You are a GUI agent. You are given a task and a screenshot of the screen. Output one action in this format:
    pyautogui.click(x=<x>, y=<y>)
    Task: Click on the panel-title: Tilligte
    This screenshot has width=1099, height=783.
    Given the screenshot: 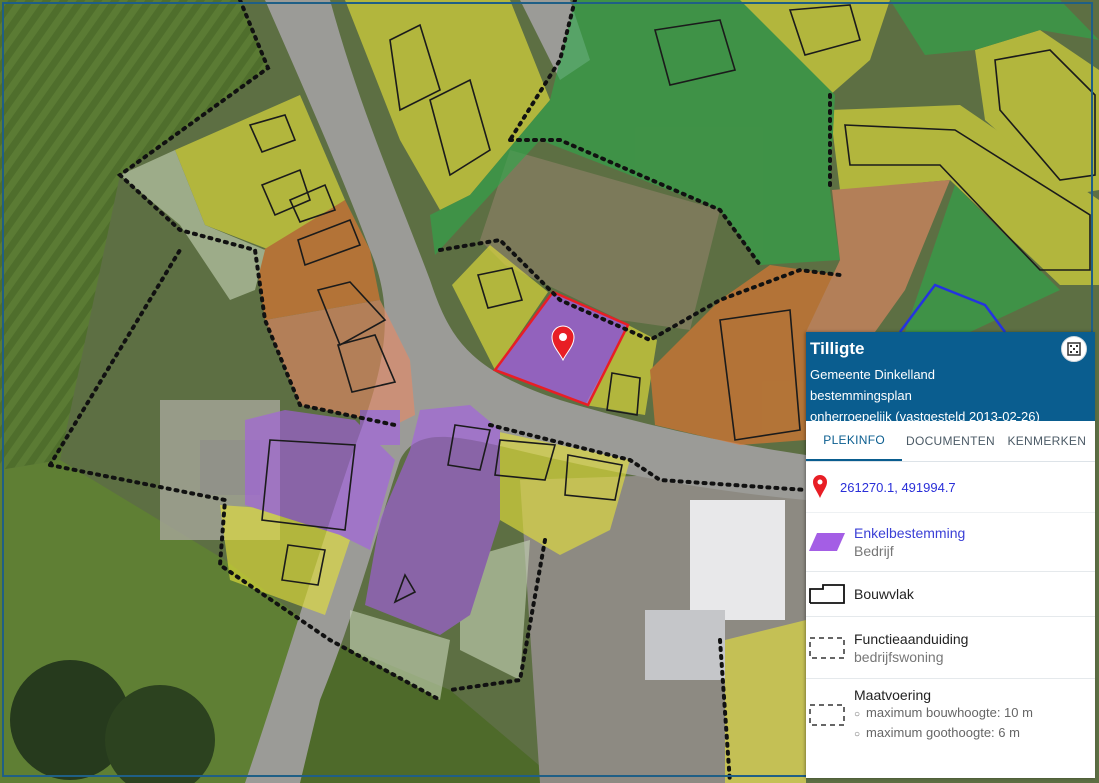 What is the action you would take?
    pyautogui.click(x=837, y=348)
    